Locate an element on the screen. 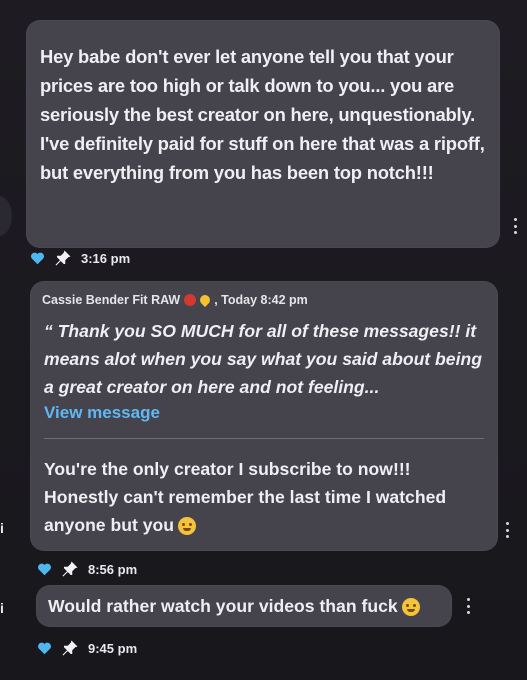 The height and width of the screenshot is (680, 527). message-text: Would rather watch your videos than fuck is located at coordinates (223, 606).